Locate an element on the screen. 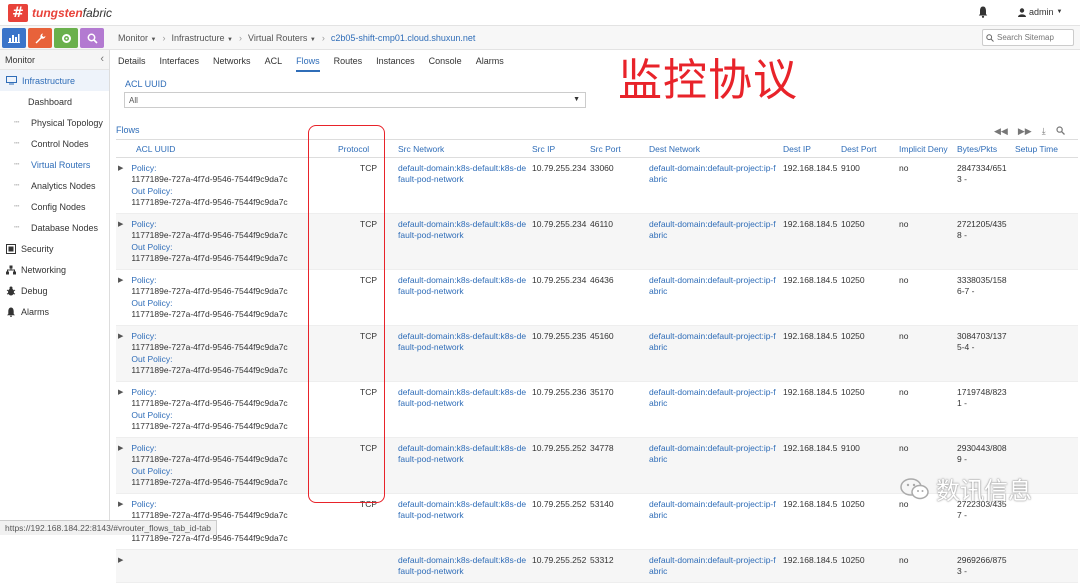  security-icon is located at coordinates (11, 248).